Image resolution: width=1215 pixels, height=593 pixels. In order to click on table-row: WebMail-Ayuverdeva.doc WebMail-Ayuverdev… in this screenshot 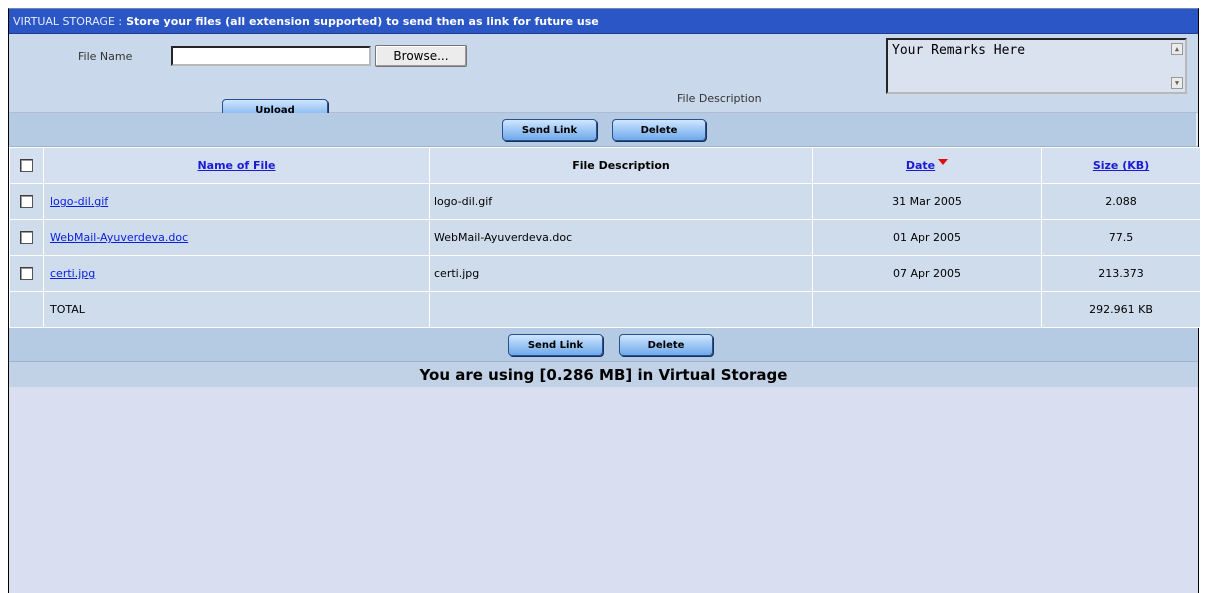, I will do `click(605, 237)`.